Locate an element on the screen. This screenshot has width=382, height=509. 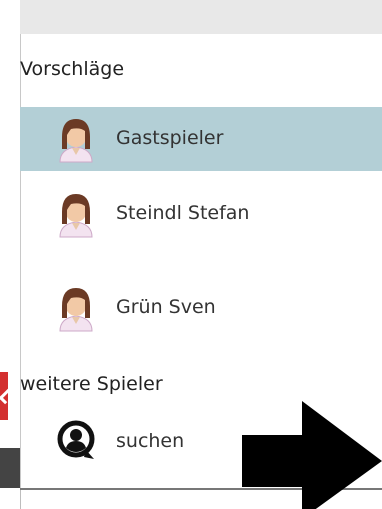
suggestion-item-steindl-stefan: Steindl Stefan is located at coordinates (201, 214).